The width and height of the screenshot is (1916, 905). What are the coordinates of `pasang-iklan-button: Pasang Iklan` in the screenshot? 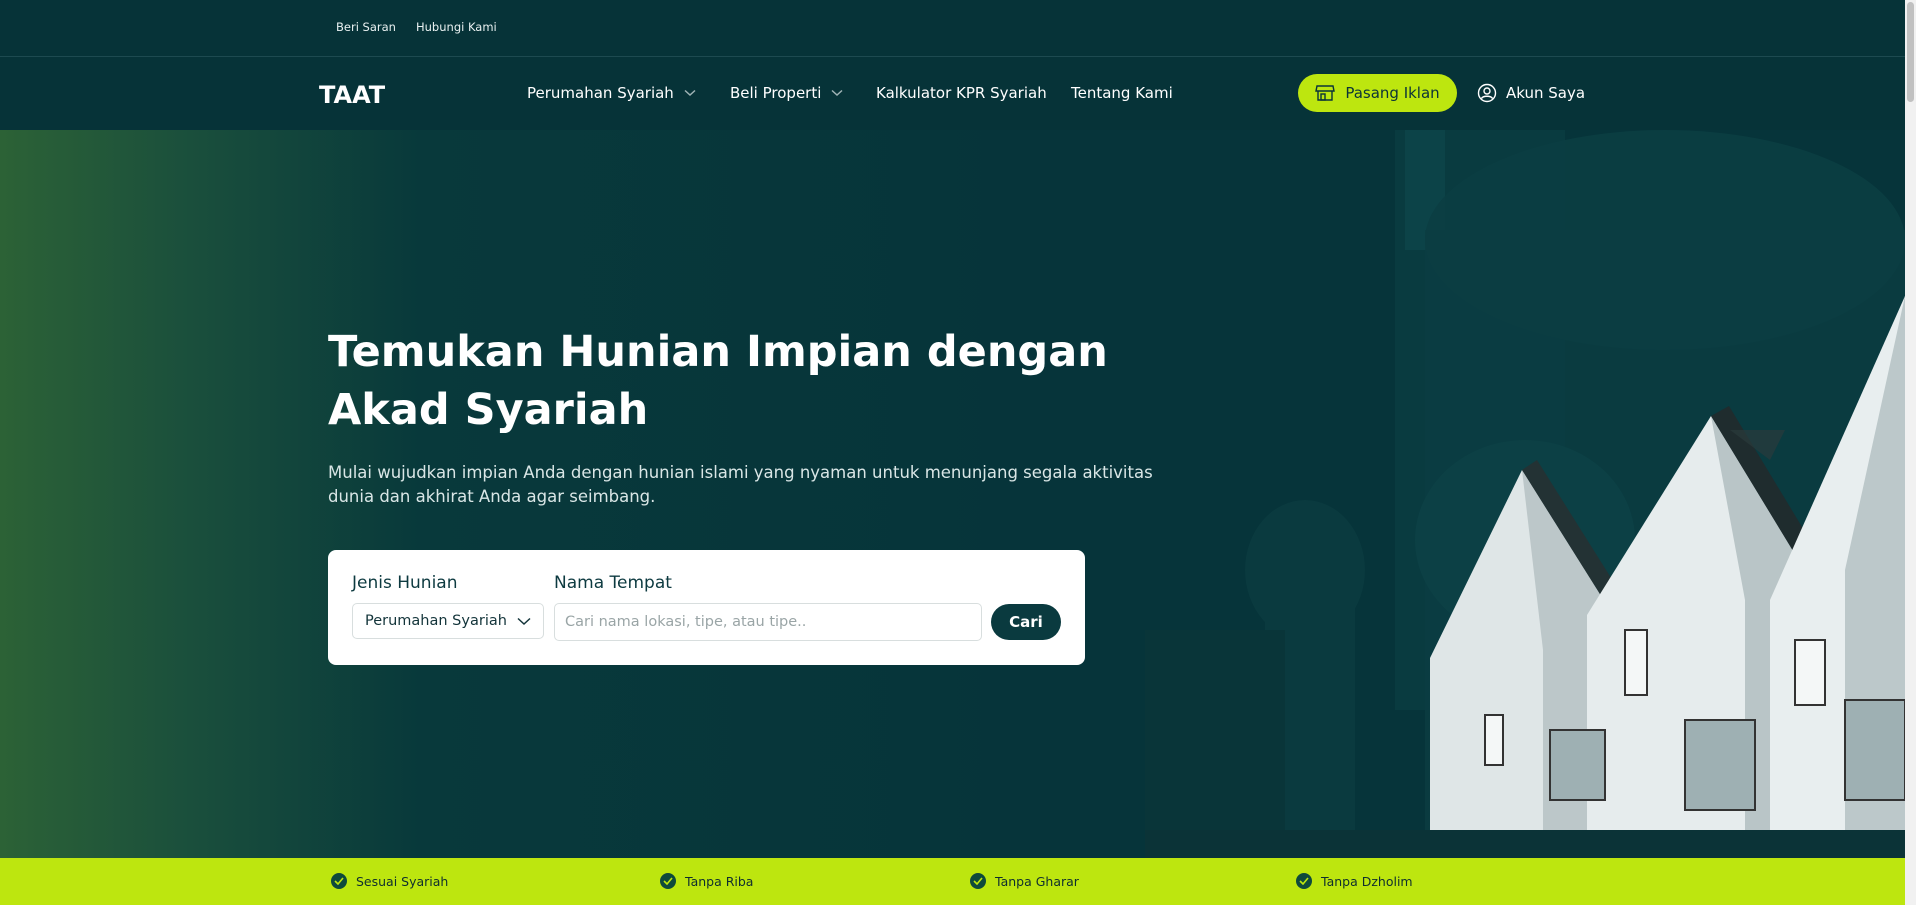 It's located at (1377, 93).